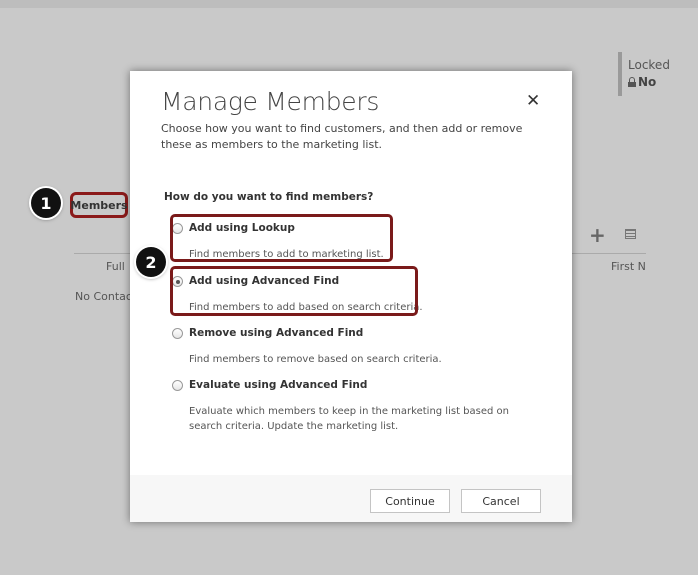 Image resolution: width=698 pixels, height=575 pixels. Describe the element at coordinates (103, 296) in the screenshot. I see `no-contacts-text: No Contac` at that location.